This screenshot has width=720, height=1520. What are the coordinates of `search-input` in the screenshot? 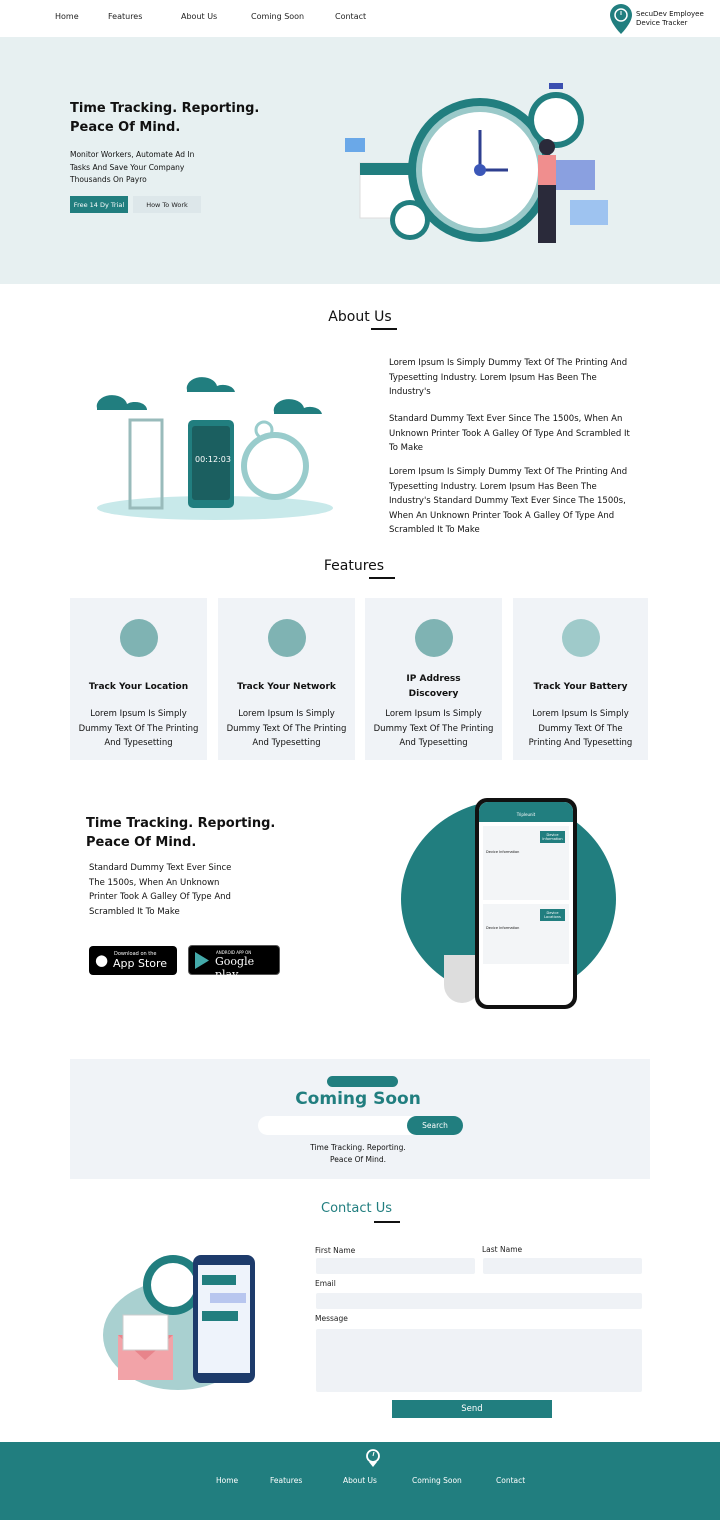 It's located at (338, 1125).